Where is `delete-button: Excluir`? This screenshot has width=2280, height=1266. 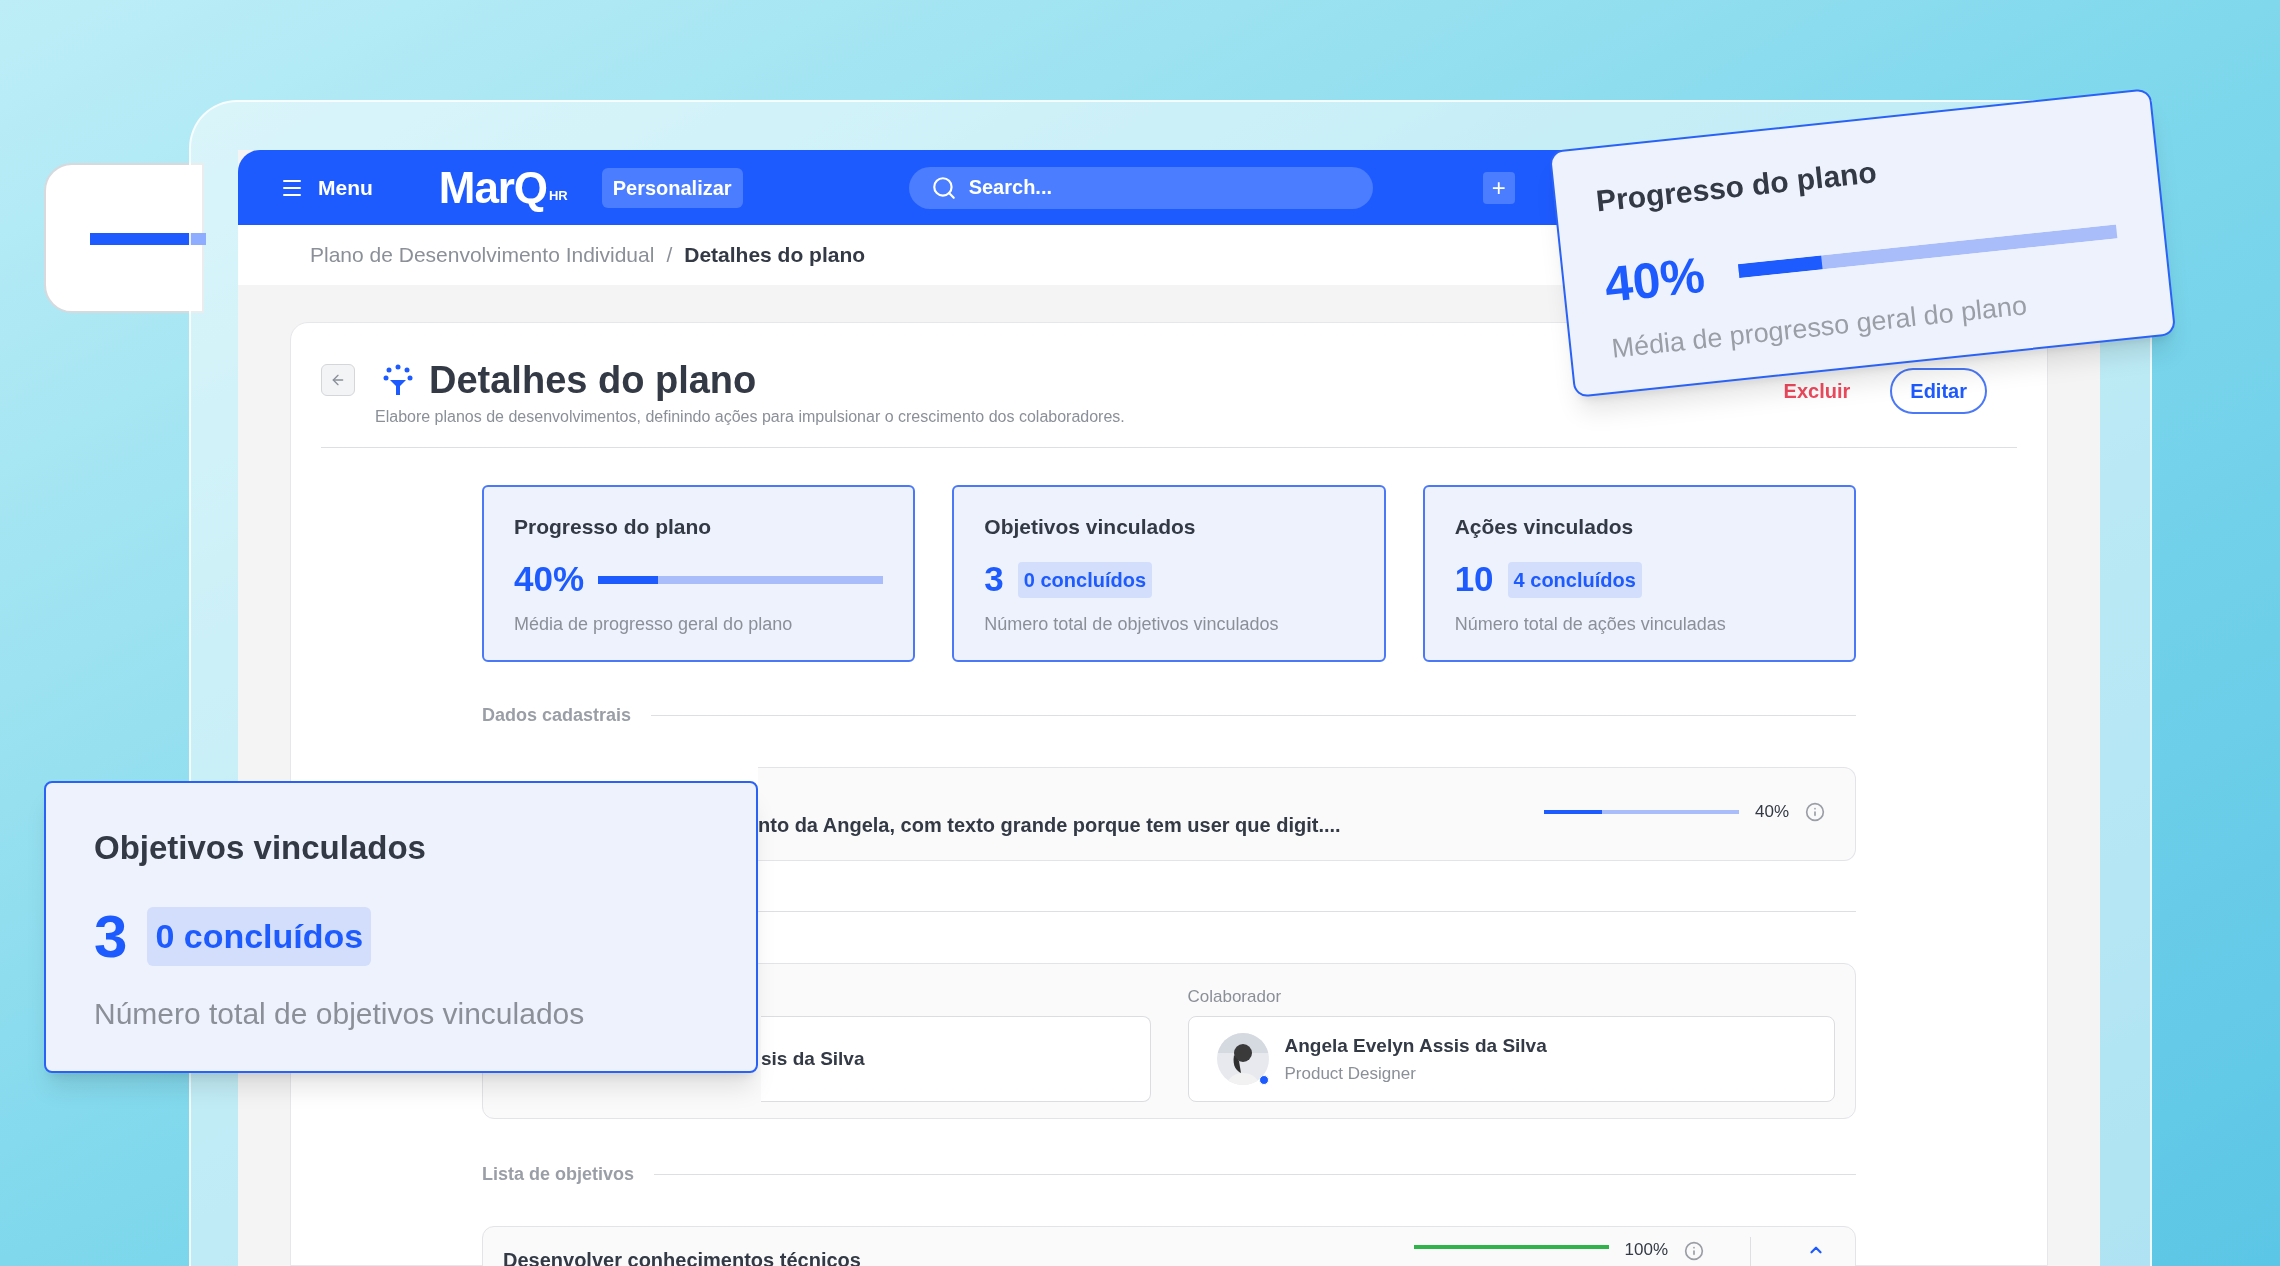
delete-button: Excluir is located at coordinates (1817, 391).